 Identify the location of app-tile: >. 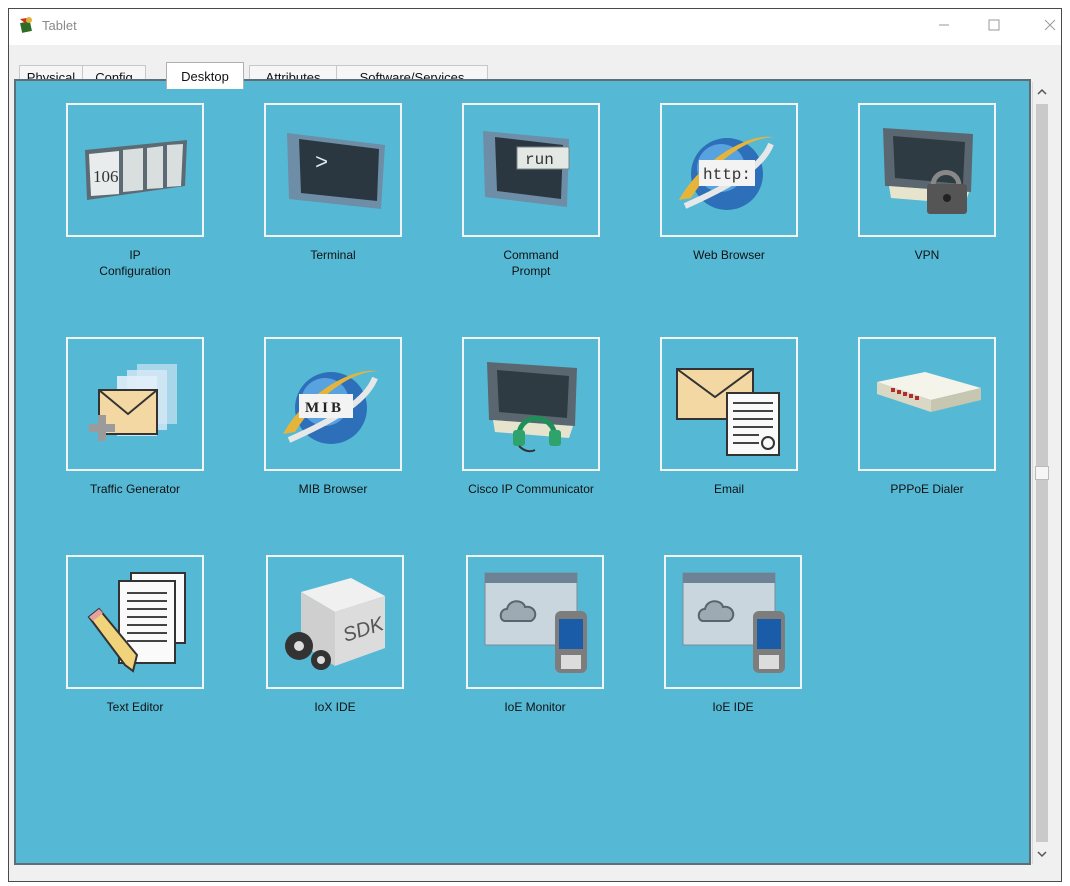
(333, 170).